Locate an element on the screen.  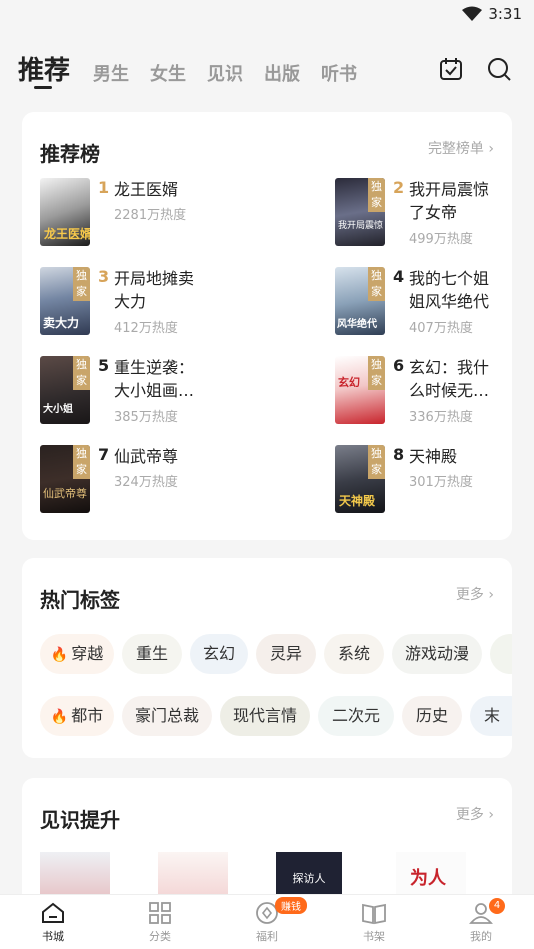
ranking-book-1: 龙王医婿 1 龙王医婿 2281万热度 is located at coordinates (155, 214).